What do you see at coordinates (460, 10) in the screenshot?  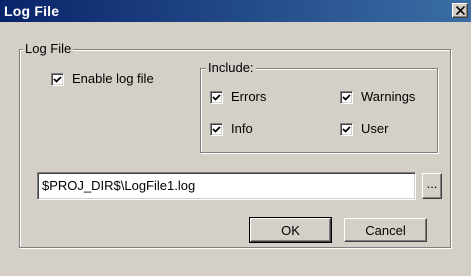 I see `close-button` at bounding box center [460, 10].